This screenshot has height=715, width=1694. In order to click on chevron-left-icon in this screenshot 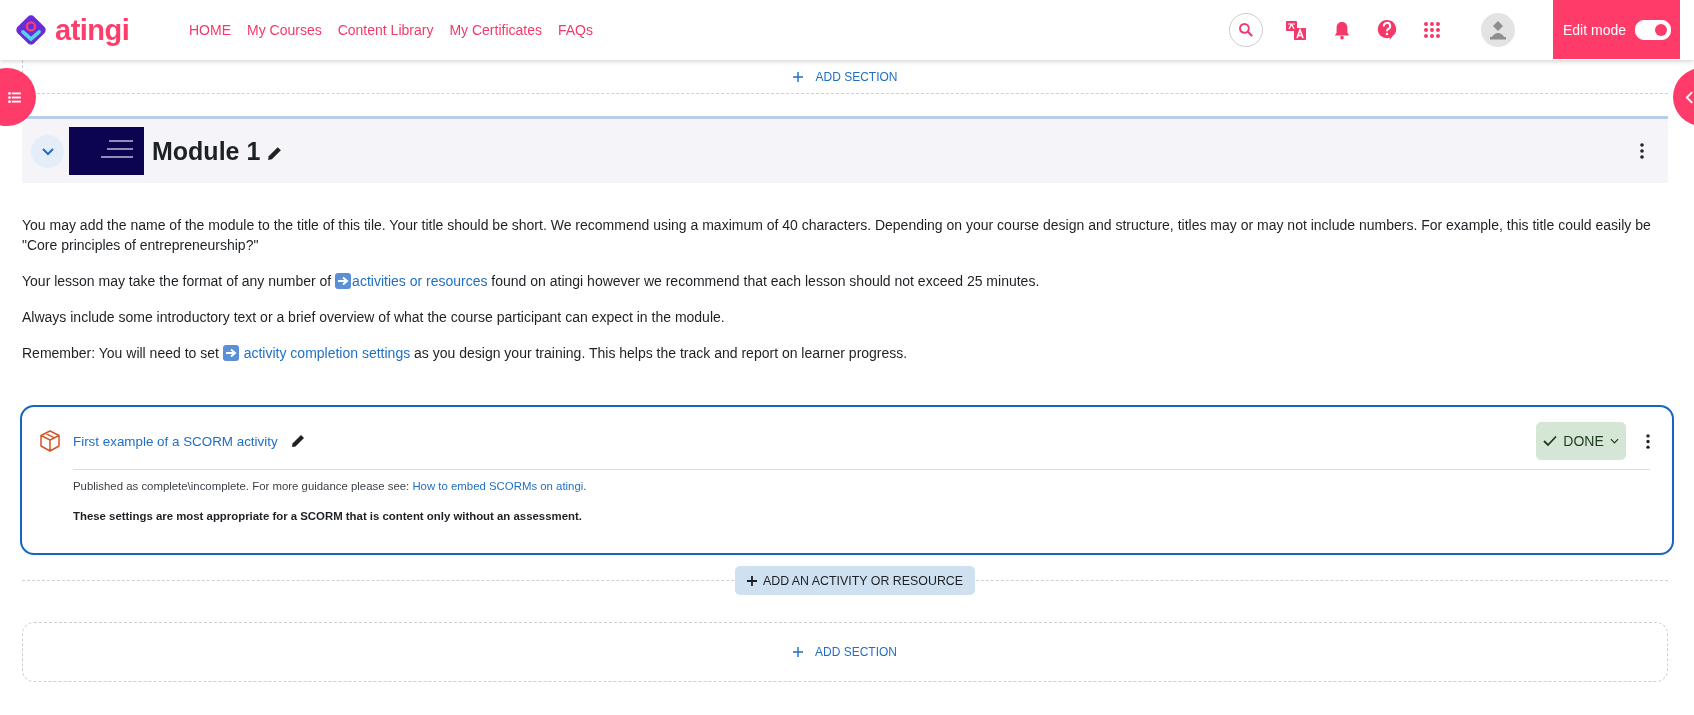, I will do `click(1689, 97)`.